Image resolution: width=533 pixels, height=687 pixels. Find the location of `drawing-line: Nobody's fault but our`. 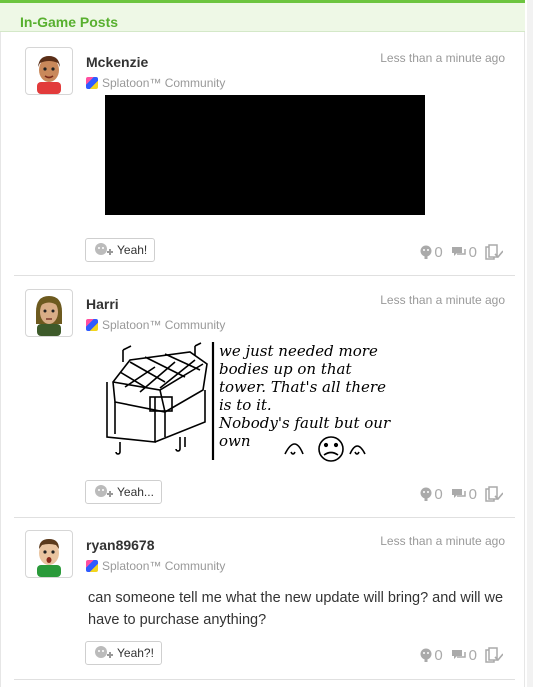

drawing-line: Nobody's fault but our is located at coordinates (304, 423).